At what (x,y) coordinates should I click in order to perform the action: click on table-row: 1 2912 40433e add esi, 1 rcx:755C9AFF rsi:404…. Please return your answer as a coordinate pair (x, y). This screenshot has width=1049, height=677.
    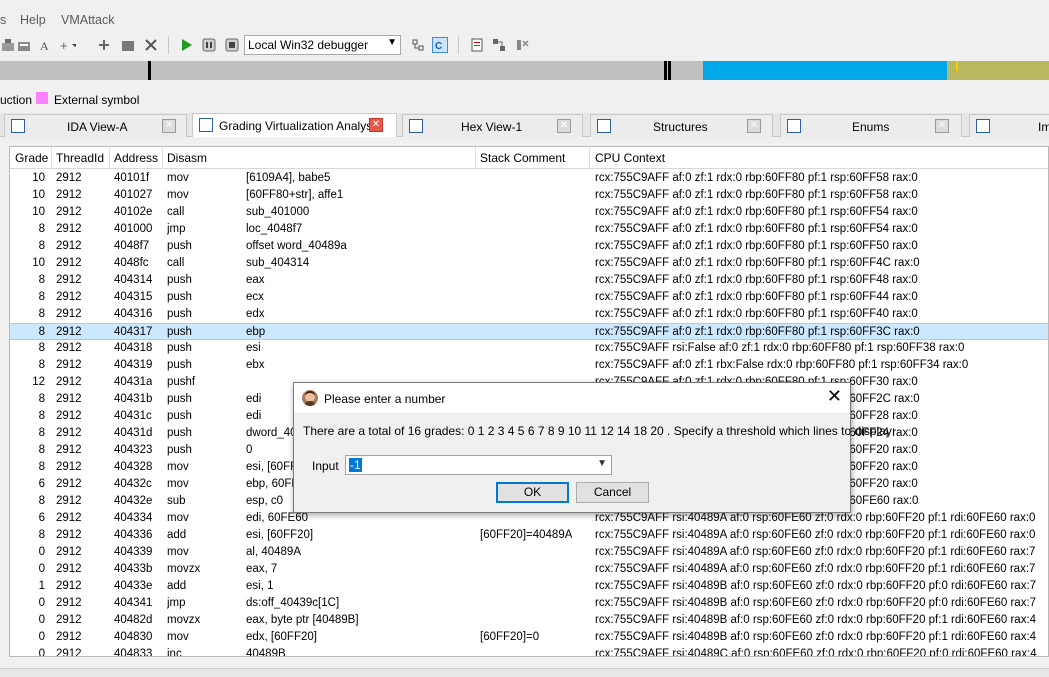
    Looking at the image, I should click on (529, 586).